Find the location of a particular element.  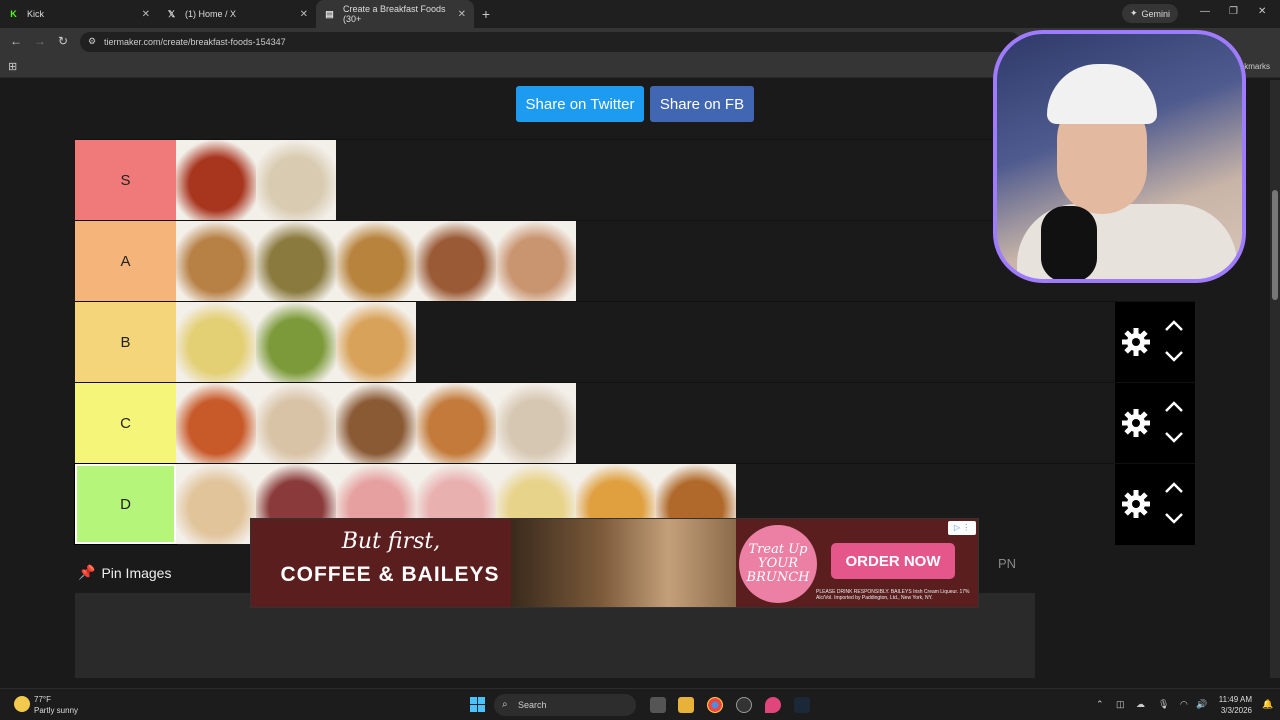

food-item-muffin is located at coordinates (376, 423).